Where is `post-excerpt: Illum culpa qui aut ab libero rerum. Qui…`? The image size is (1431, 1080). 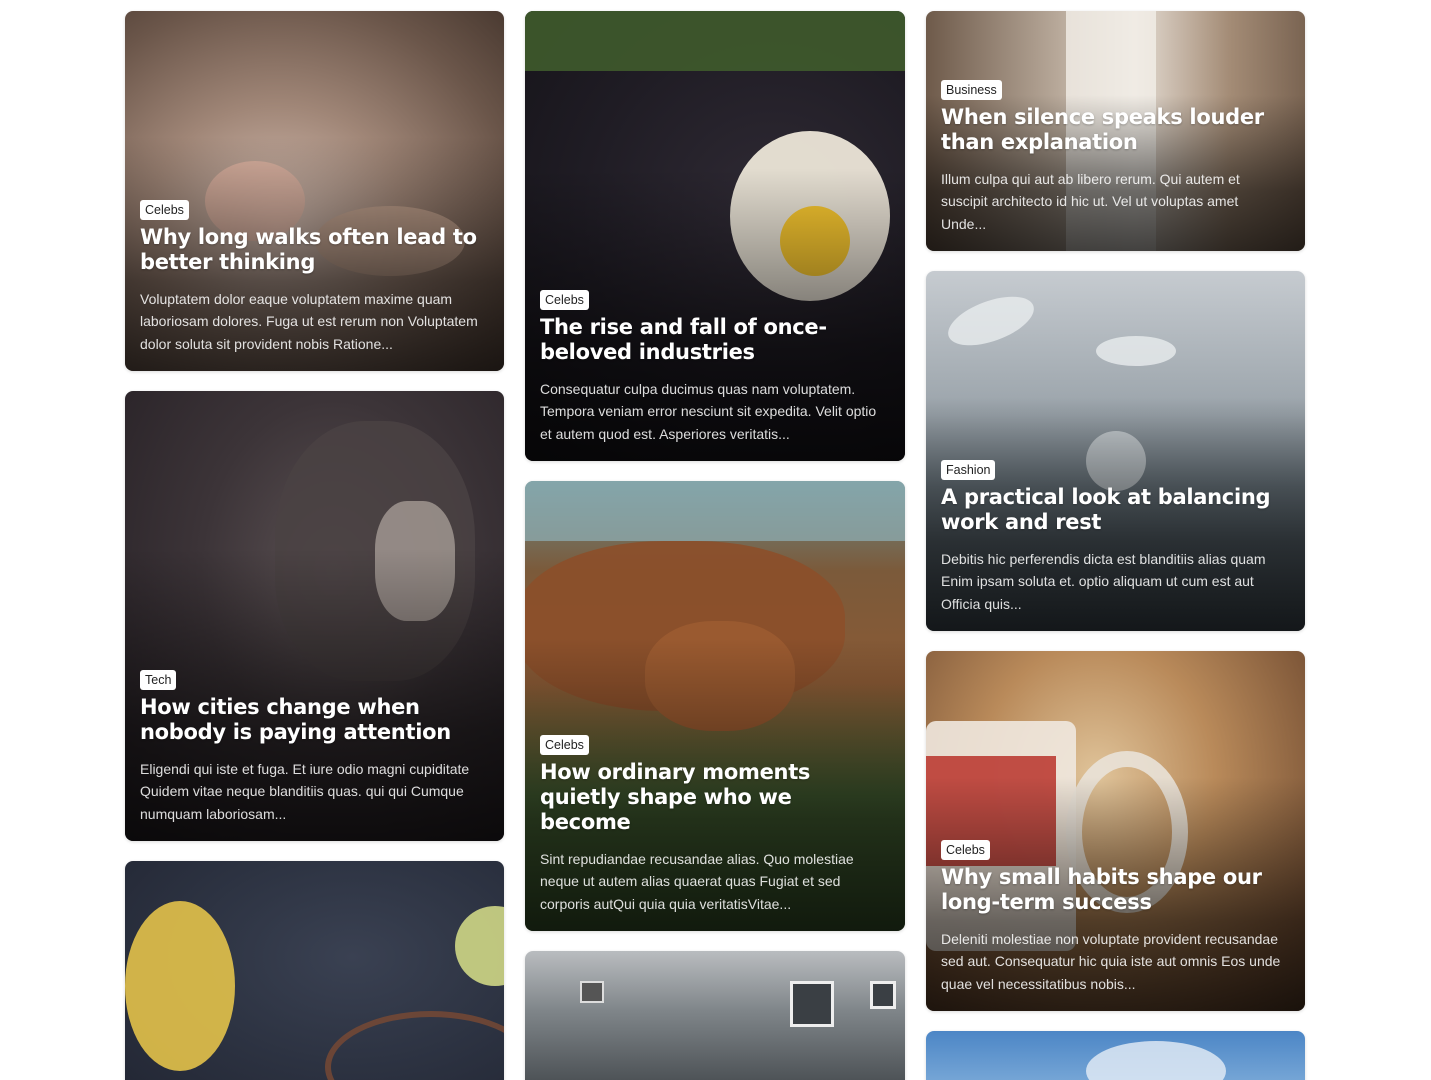
post-excerpt: Illum culpa qui aut ab libero rerum. Qui… is located at coordinates (1090, 201).